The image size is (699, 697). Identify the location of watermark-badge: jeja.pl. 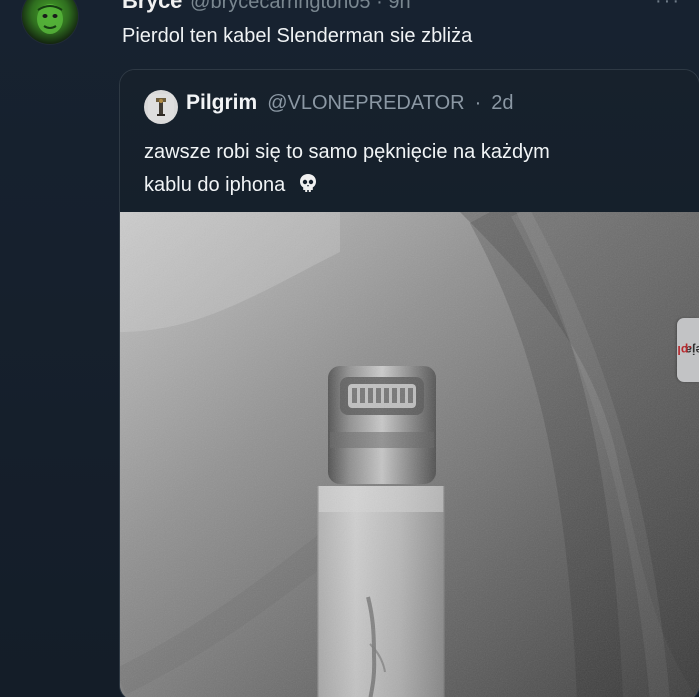
(688, 350).